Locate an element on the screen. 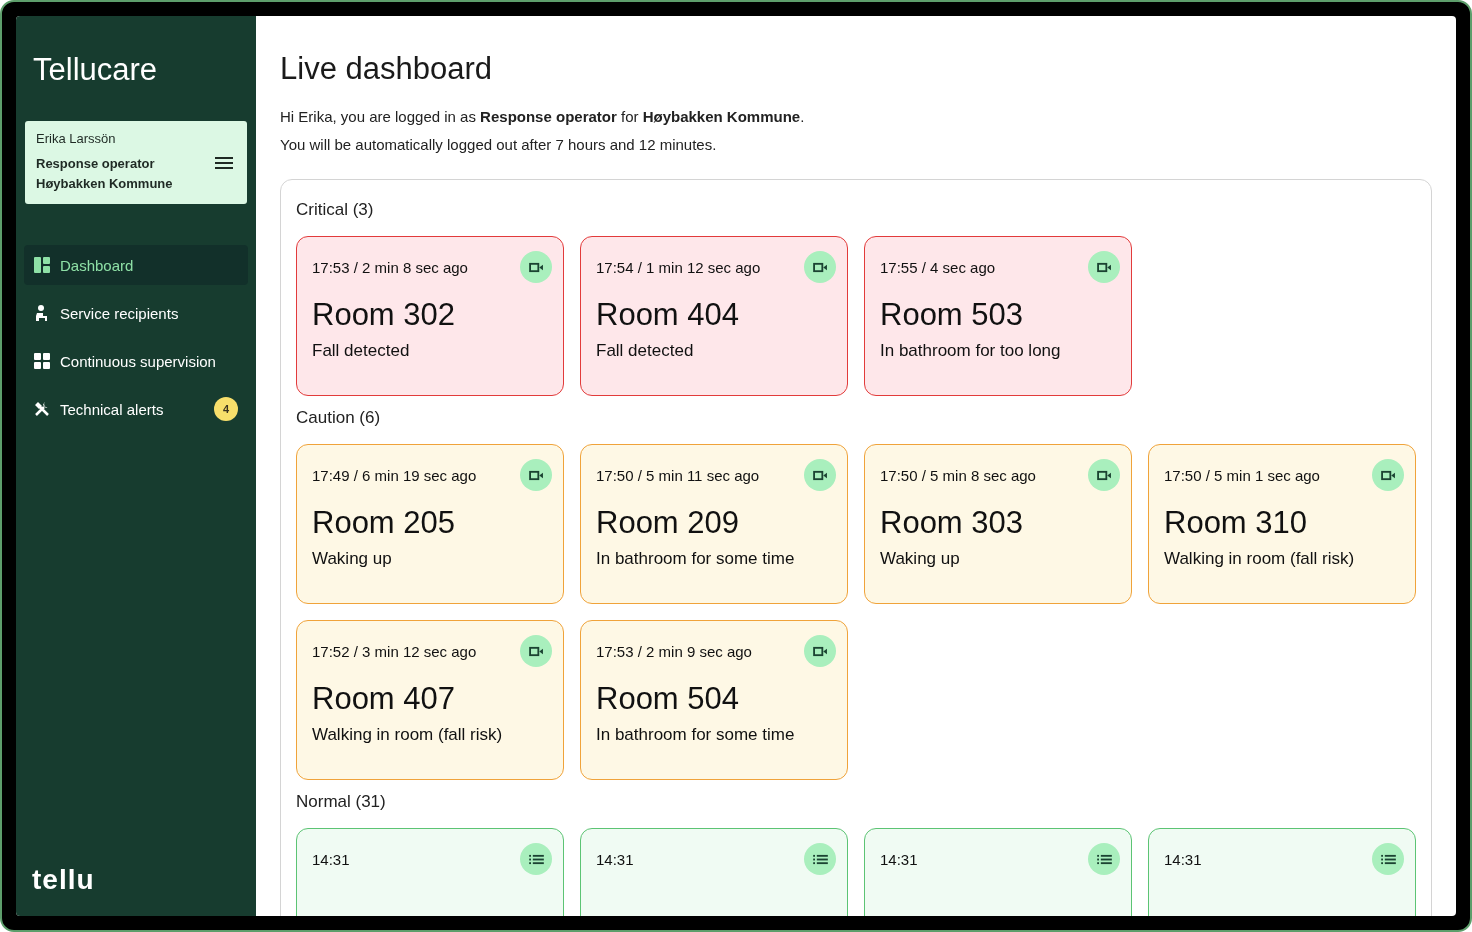 The height and width of the screenshot is (932, 1472). alert-time: 17:53 / 2 min 9 sec ago is located at coordinates (674, 651).